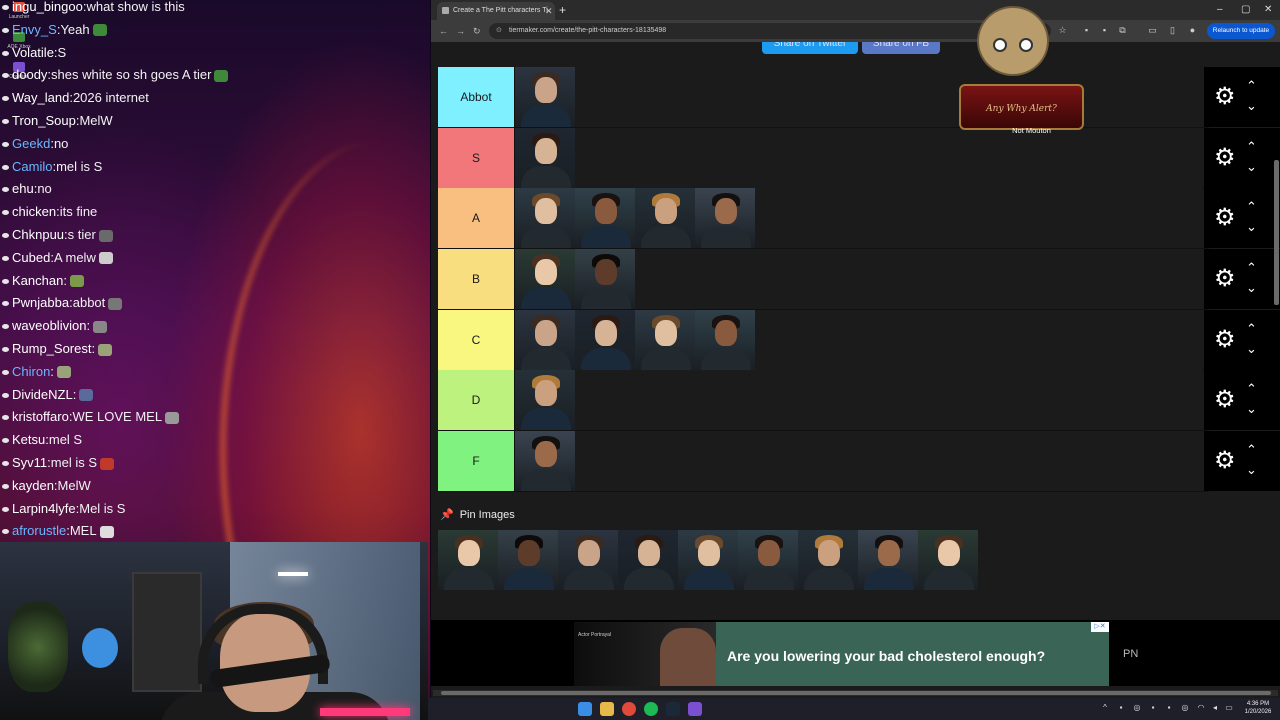 The height and width of the screenshot is (720, 1280). I want to click on chat-username: DivideNZL, so click(42, 394).